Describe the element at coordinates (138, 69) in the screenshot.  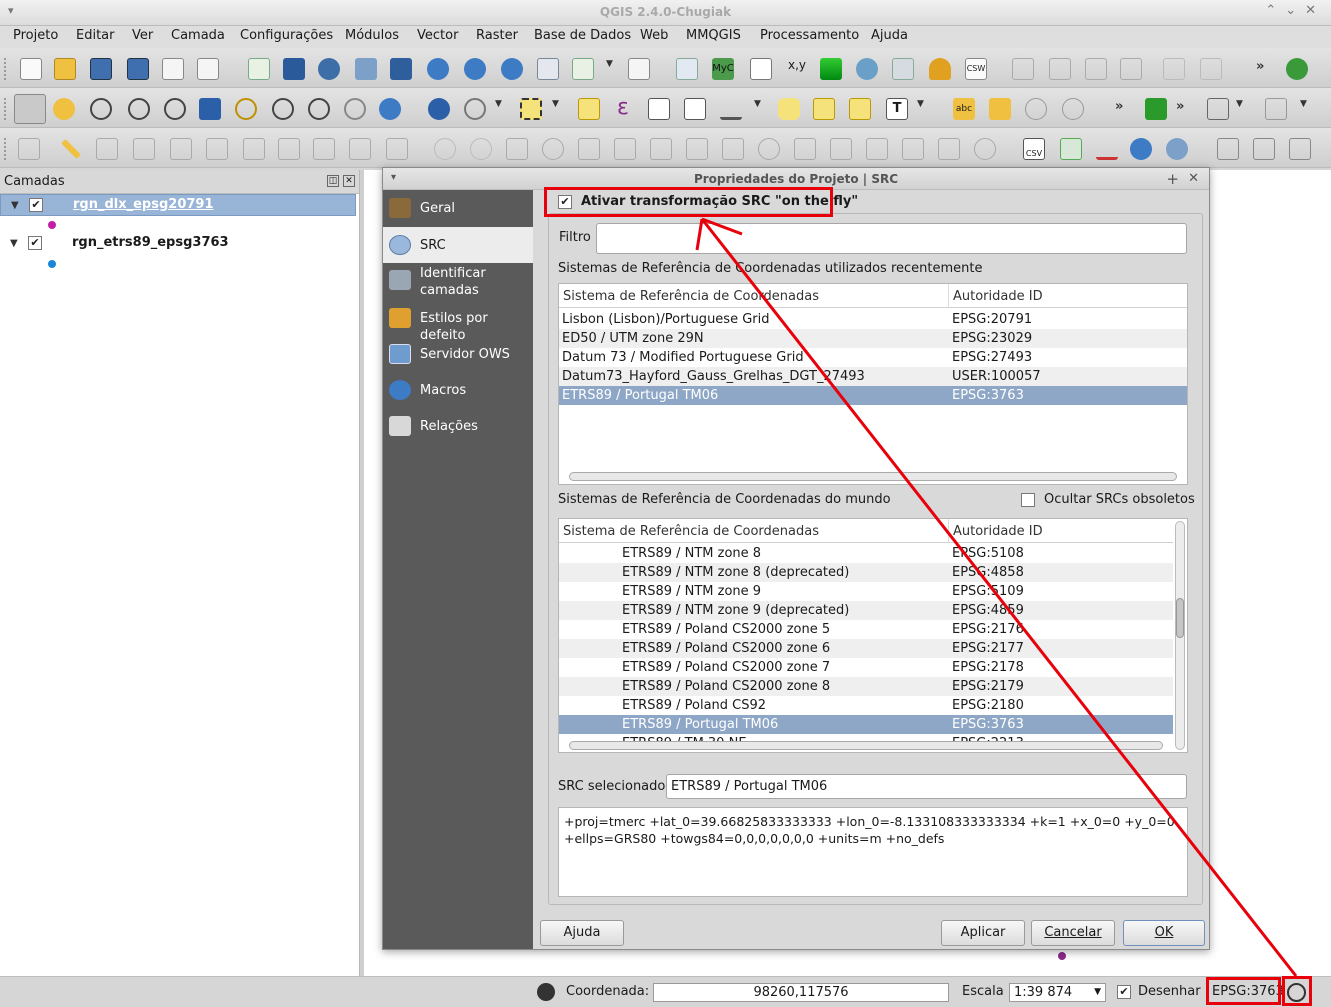
I see `save-as-icon` at that location.